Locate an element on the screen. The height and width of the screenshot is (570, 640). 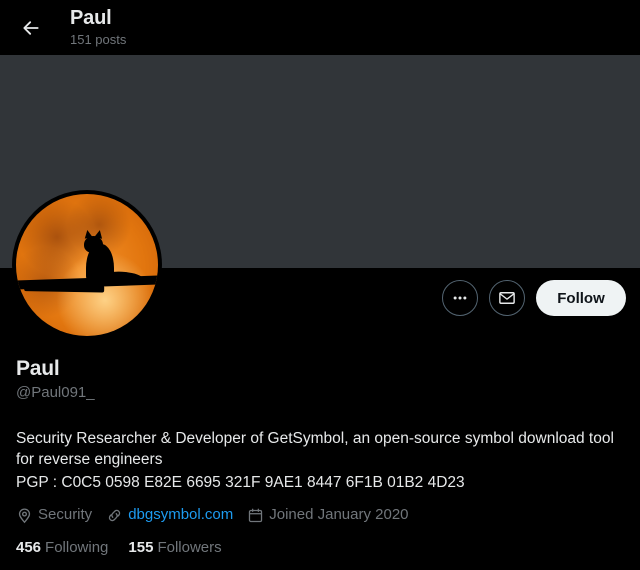
envelope-icon is located at coordinates (507, 298).